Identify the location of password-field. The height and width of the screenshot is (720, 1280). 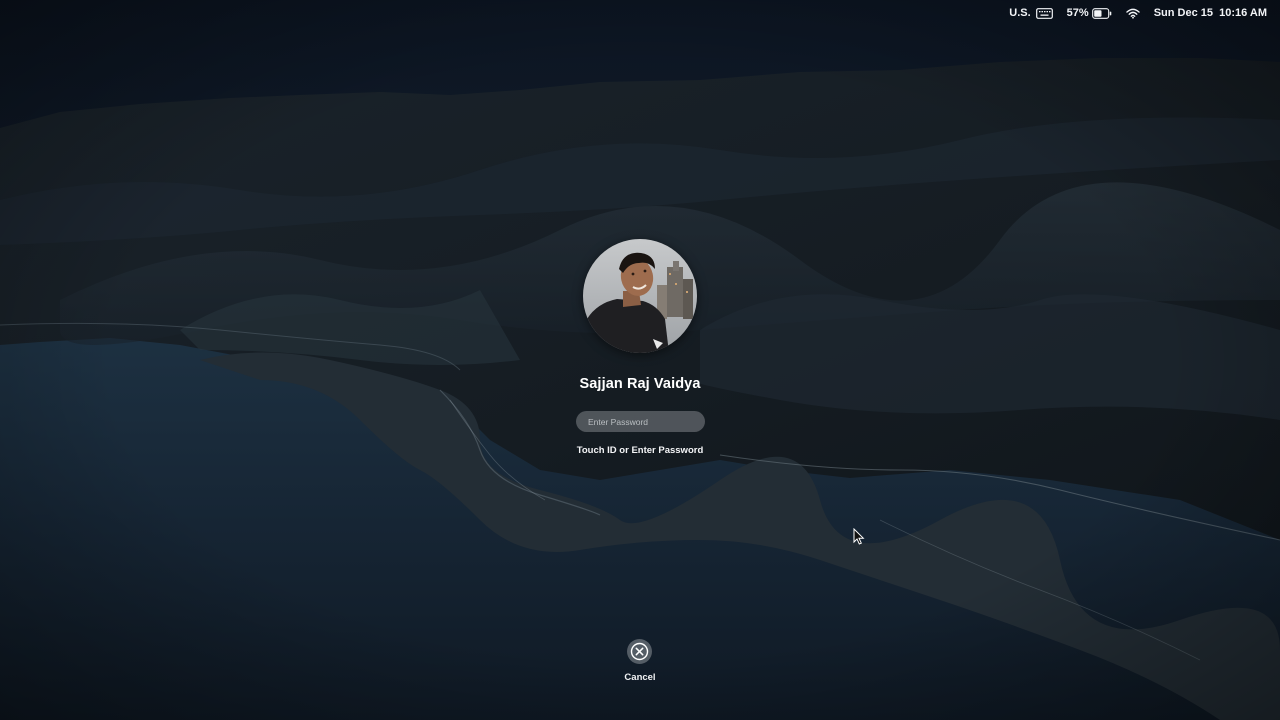
(640, 421).